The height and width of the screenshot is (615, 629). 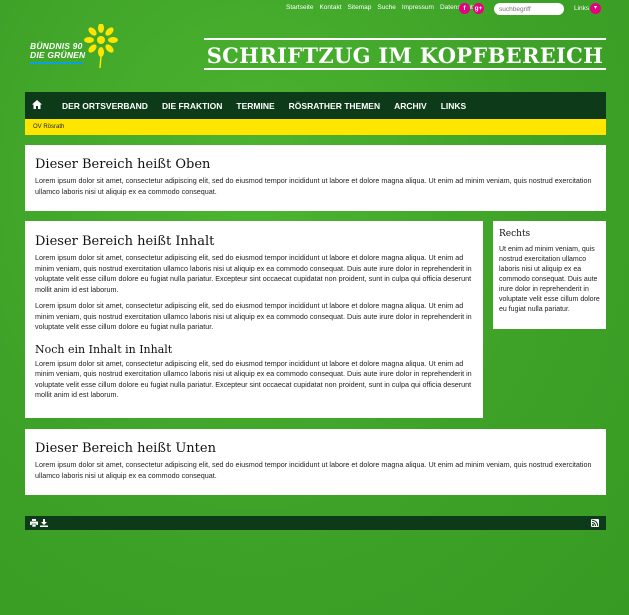 What do you see at coordinates (454, 106) in the screenshot?
I see `nav-item-links: LINKS` at bounding box center [454, 106].